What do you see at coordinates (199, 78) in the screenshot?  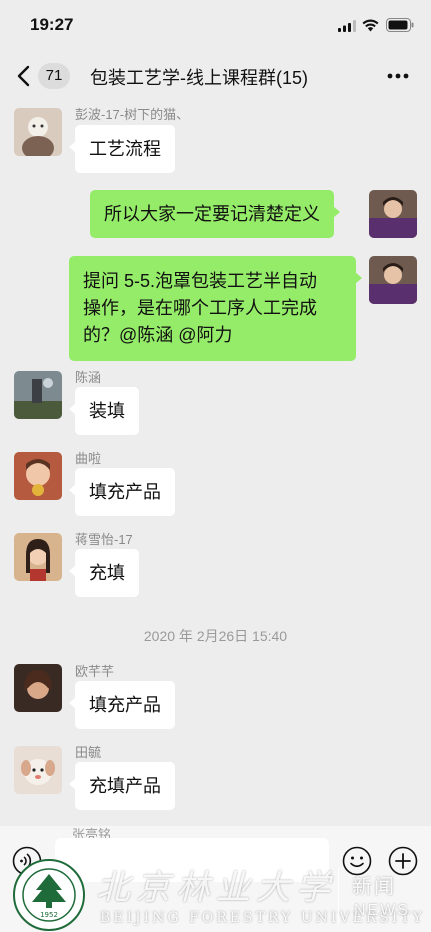 I see `chat-title: 包装工艺学-线上课程群(15)` at bounding box center [199, 78].